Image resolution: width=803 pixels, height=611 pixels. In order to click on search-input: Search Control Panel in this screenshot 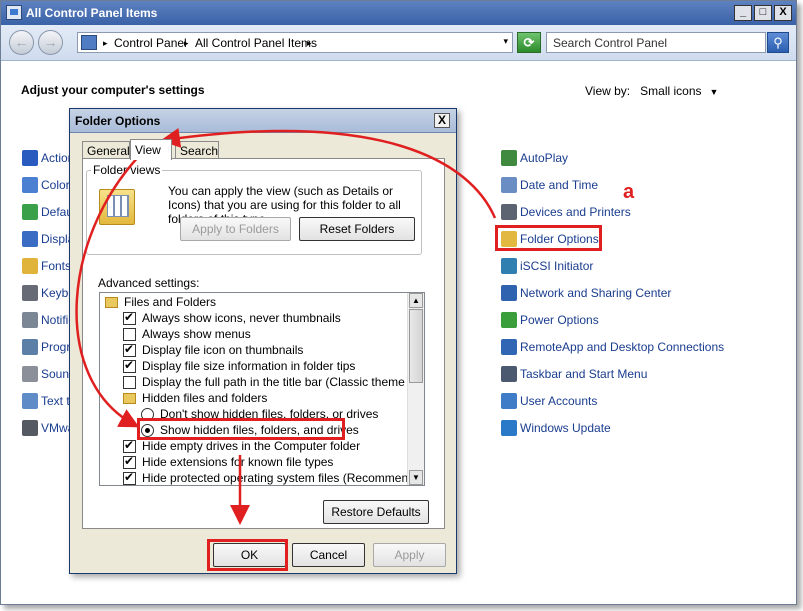, I will do `click(656, 42)`.